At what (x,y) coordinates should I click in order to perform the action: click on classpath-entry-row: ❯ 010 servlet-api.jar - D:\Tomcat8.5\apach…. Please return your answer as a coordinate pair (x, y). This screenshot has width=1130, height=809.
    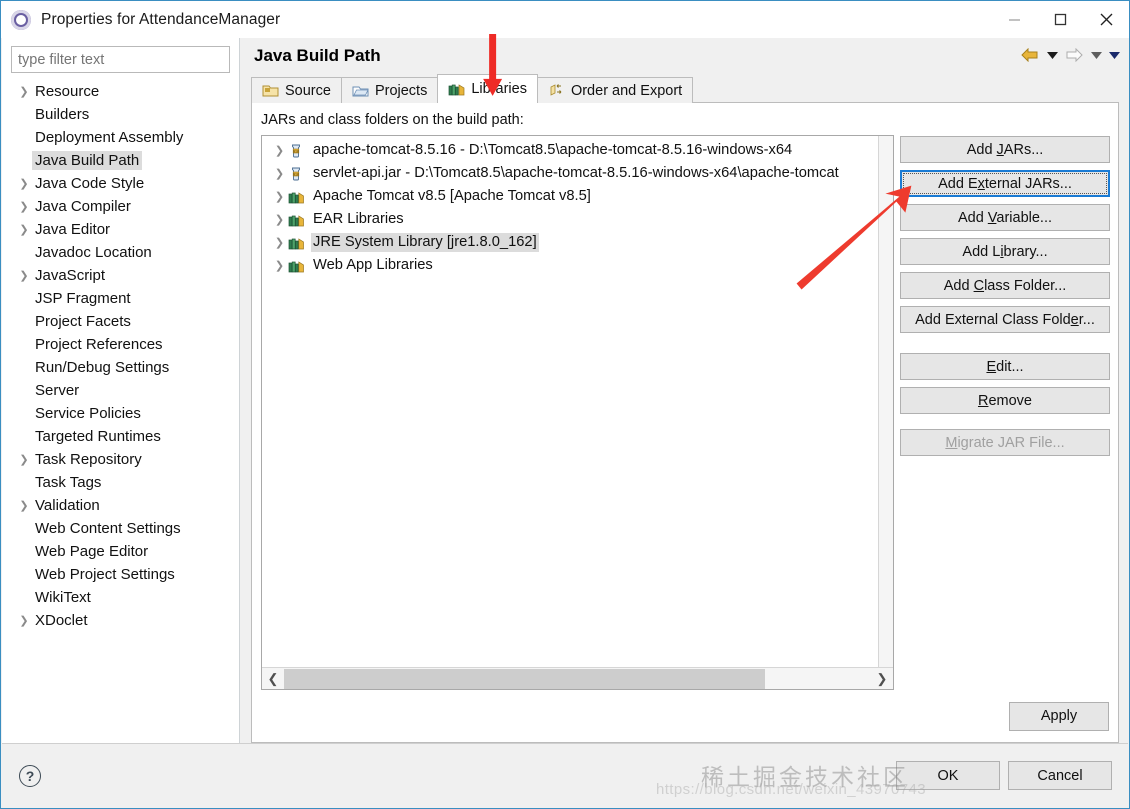
    Looking at the image, I should click on (570, 173).